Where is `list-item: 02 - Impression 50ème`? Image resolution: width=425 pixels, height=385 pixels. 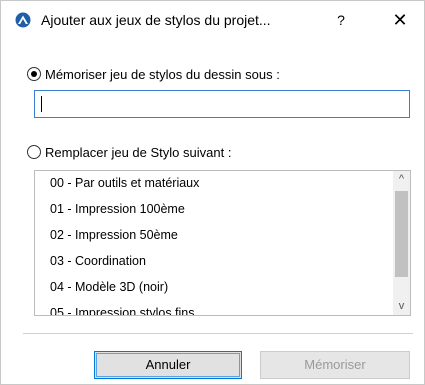 list-item: 02 - Impression 50ème is located at coordinates (114, 235).